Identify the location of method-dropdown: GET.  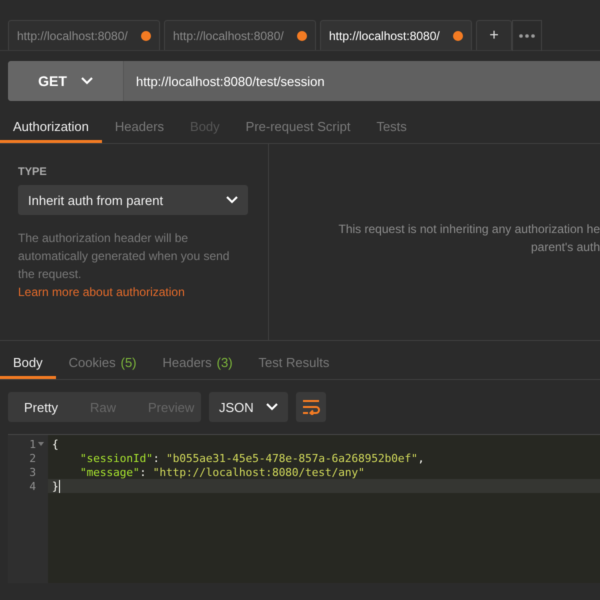
(66, 81).